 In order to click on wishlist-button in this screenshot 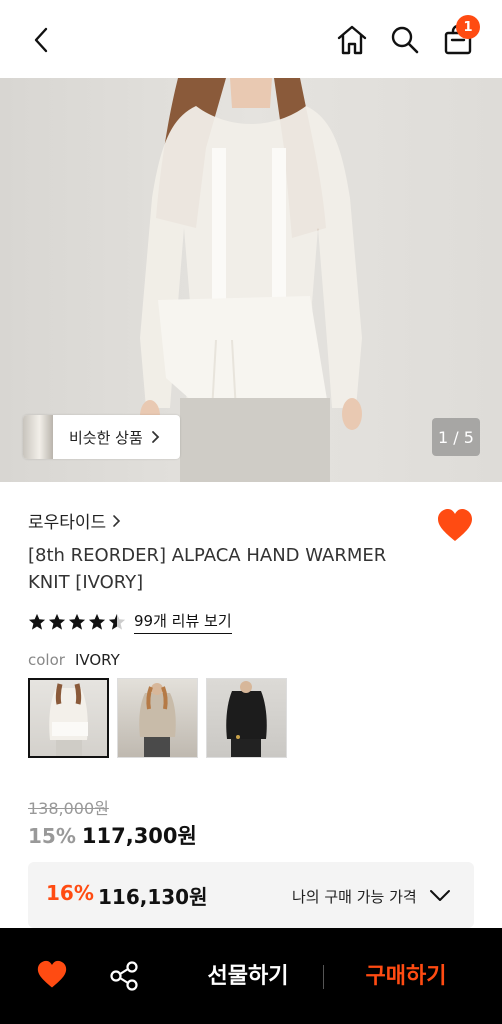, I will do `click(455, 526)`.